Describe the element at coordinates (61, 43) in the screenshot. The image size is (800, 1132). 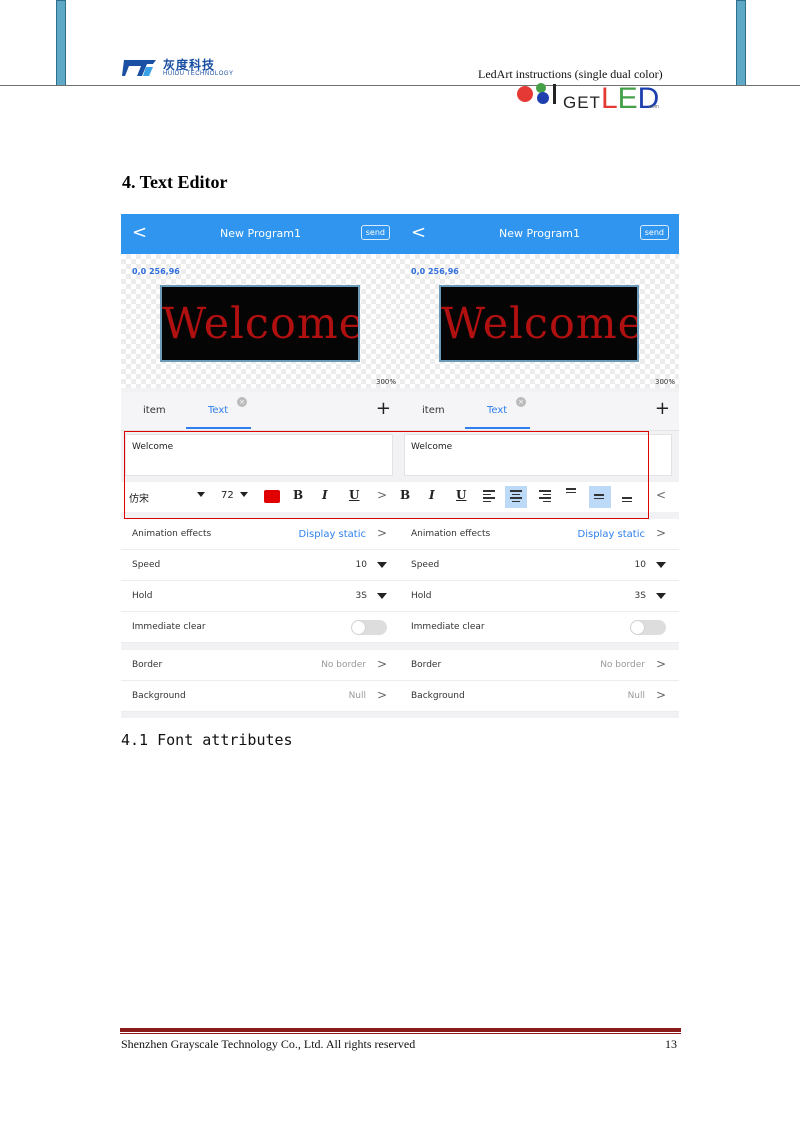
I see `header-left-bar` at that location.